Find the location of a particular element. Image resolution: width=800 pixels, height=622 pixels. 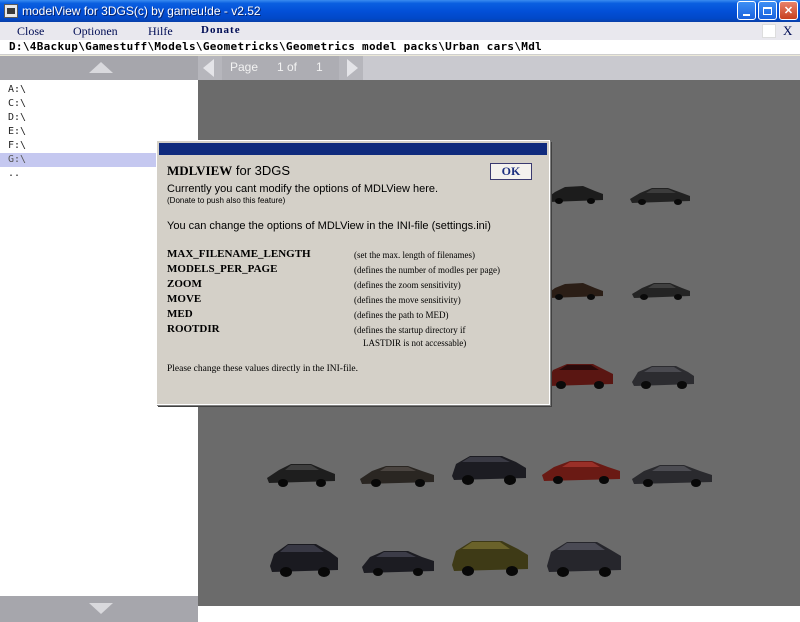

option-key: MAX_FILENAME_LENGTH is located at coordinates (239, 254).